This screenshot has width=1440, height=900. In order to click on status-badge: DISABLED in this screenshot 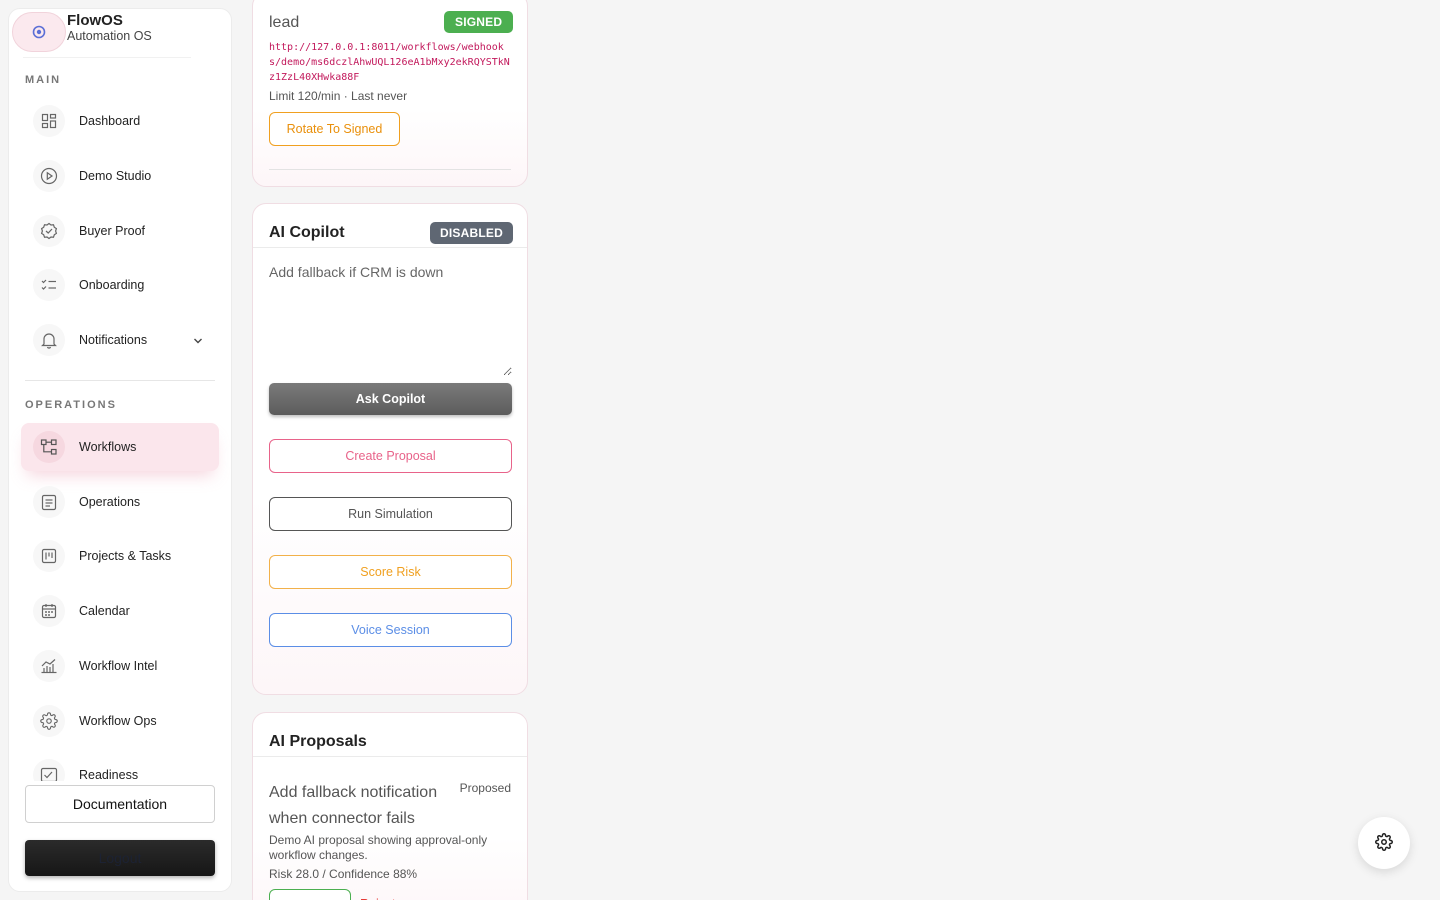, I will do `click(471, 233)`.